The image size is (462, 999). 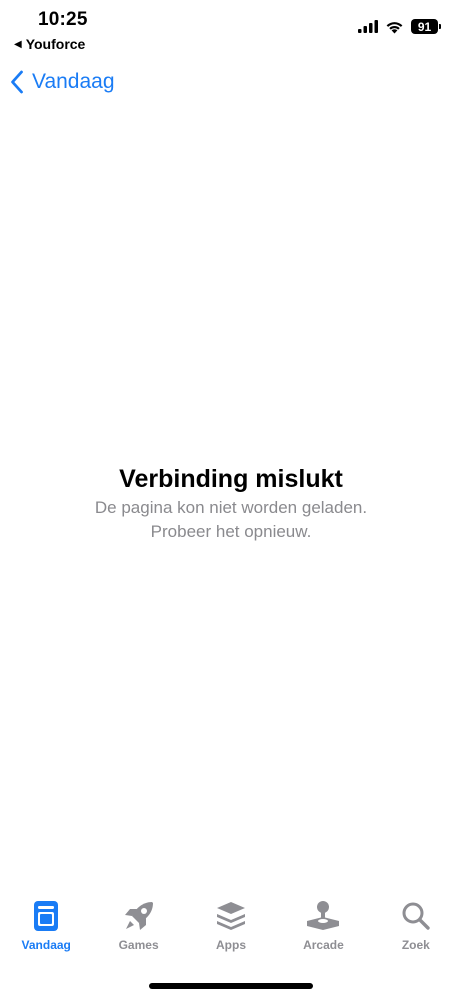 What do you see at coordinates (231, 507) in the screenshot?
I see `error-message-line-1: De pagina kon niet worden geladen.` at bounding box center [231, 507].